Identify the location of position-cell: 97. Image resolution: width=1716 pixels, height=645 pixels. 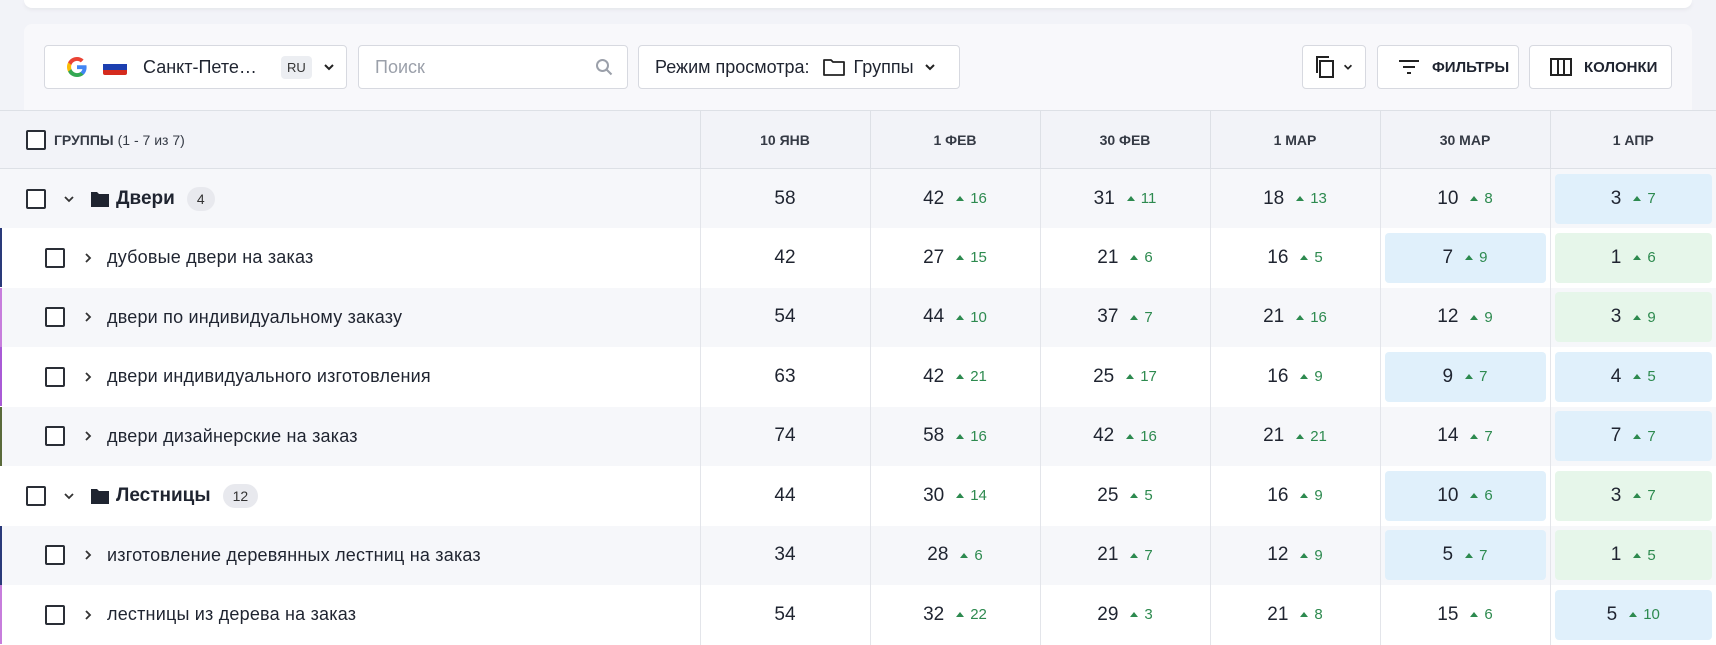
(1464, 377).